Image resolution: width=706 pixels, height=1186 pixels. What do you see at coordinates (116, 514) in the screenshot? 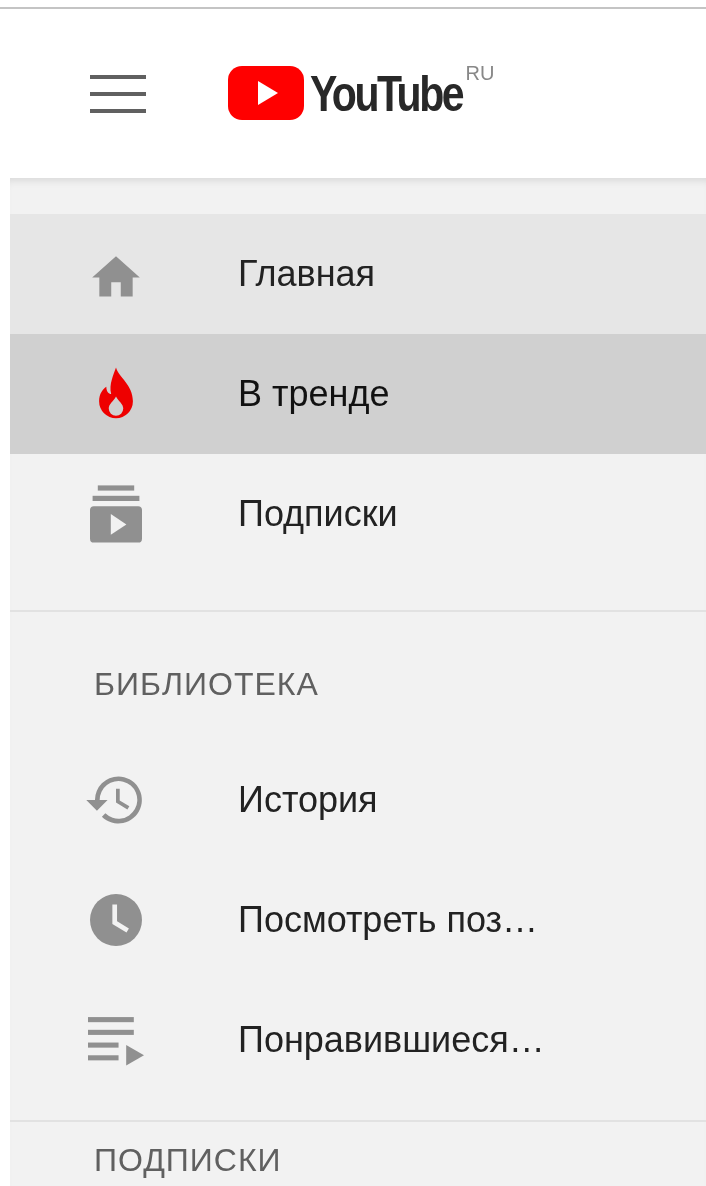
I see `subscriptions-icon` at bounding box center [116, 514].